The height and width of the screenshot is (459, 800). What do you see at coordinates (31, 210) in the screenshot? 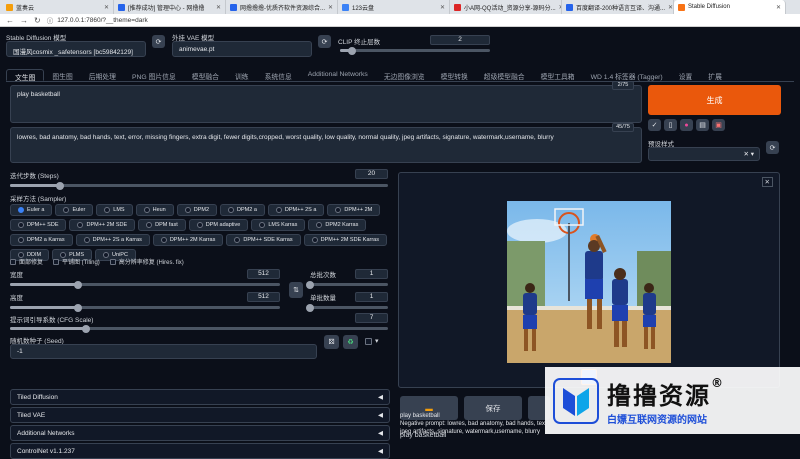
I see `sampler-option: Euler a` at bounding box center [31, 210].